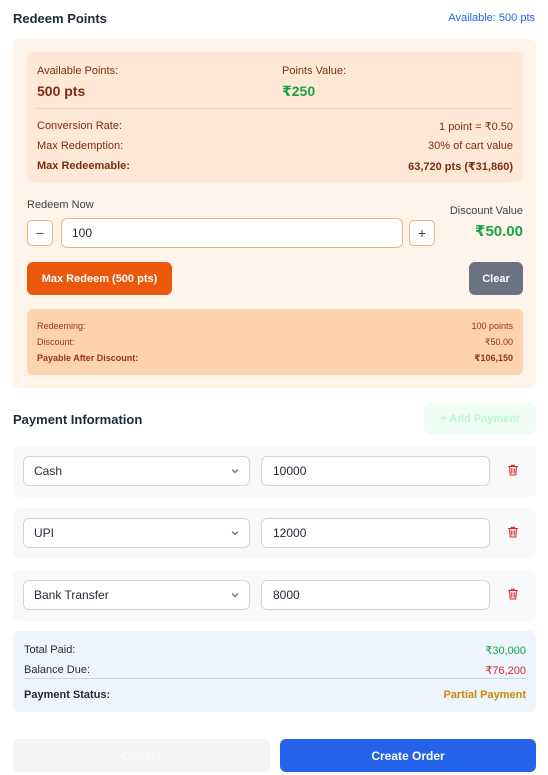 The width and height of the screenshot is (548, 775). What do you see at coordinates (136, 471) in the screenshot?
I see `payment-method-select: Cash` at bounding box center [136, 471].